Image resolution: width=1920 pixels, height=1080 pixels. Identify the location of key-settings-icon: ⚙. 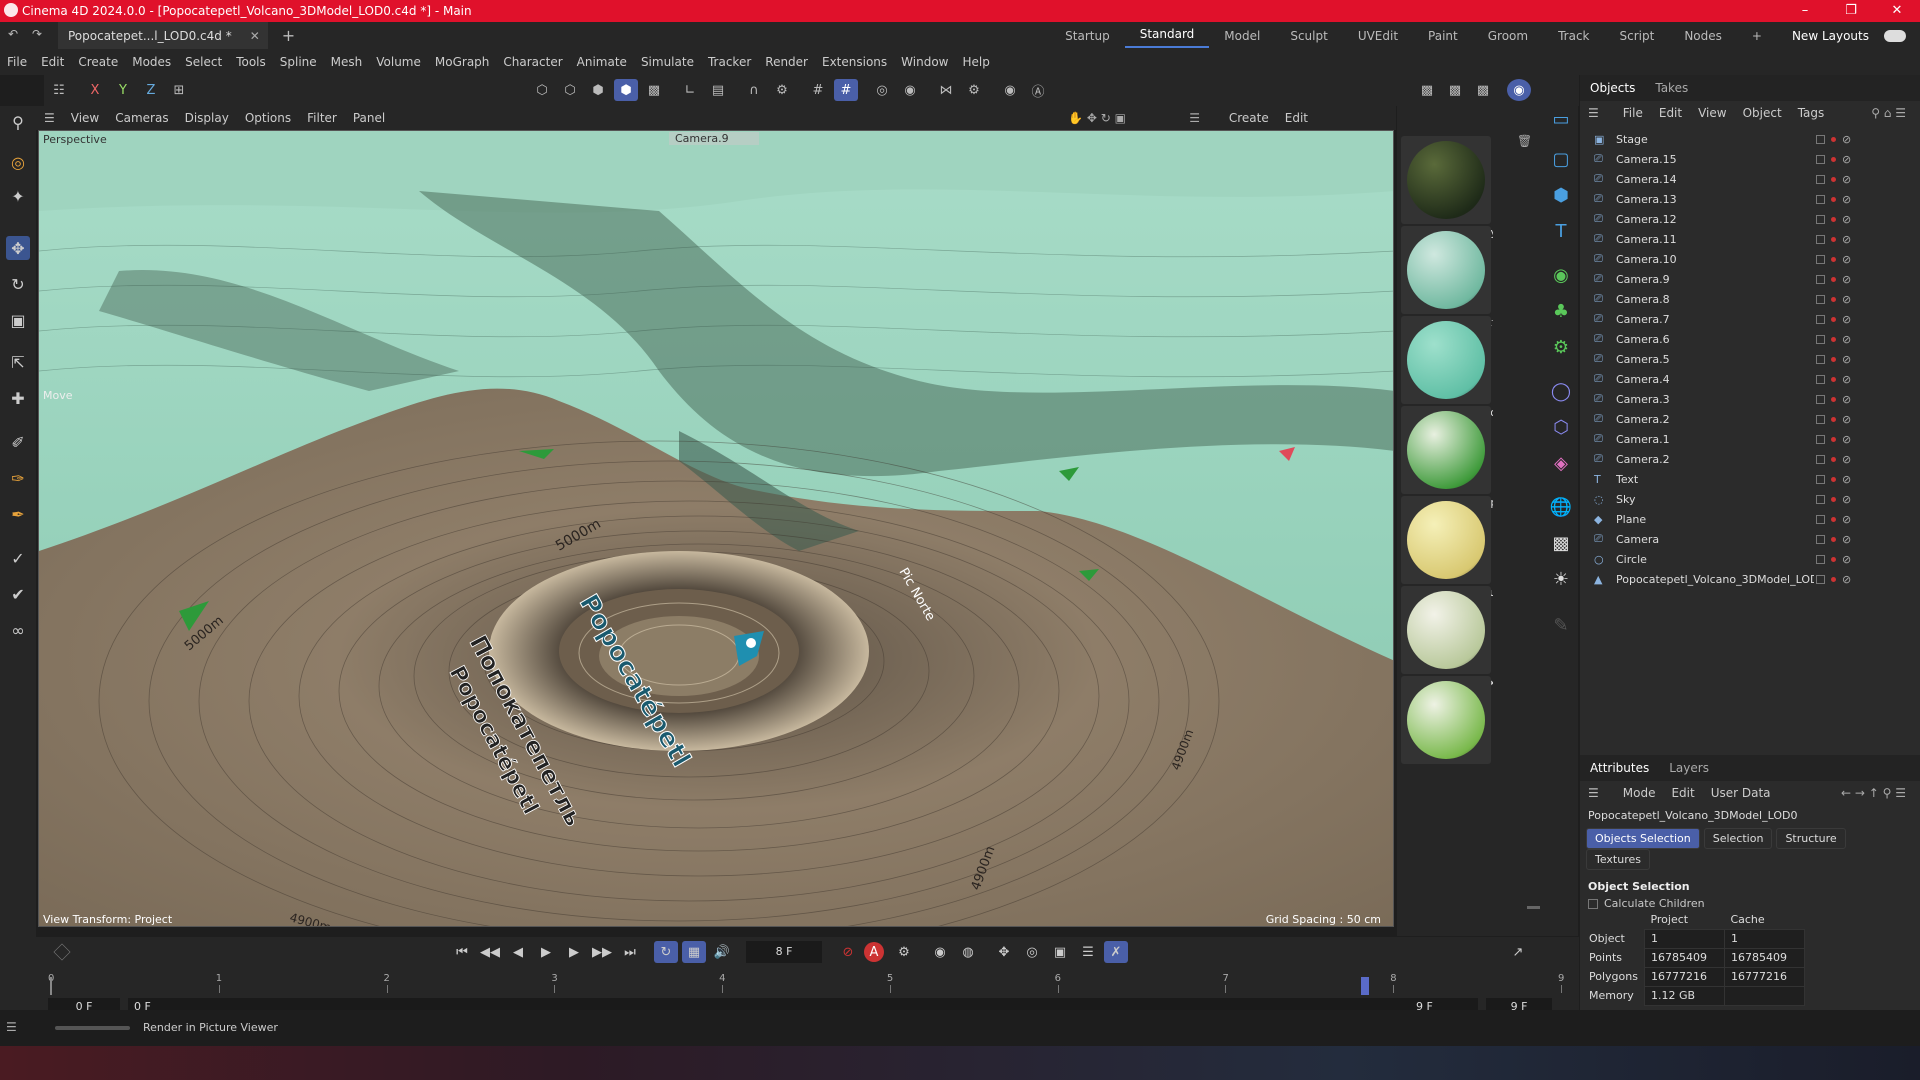
(904, 952).